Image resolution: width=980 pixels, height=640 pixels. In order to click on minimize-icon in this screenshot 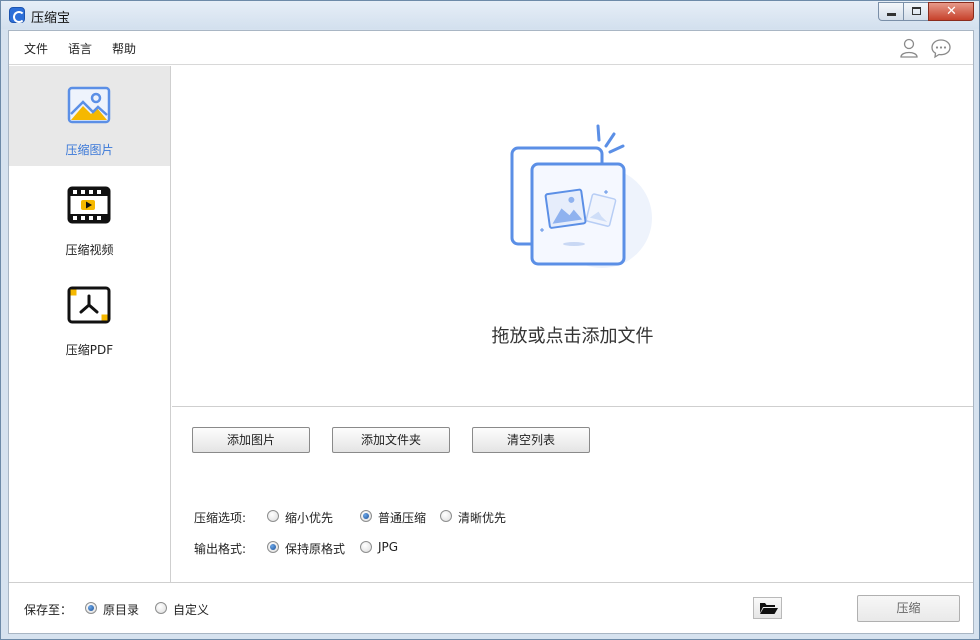, I will do `click(891, 14)`.